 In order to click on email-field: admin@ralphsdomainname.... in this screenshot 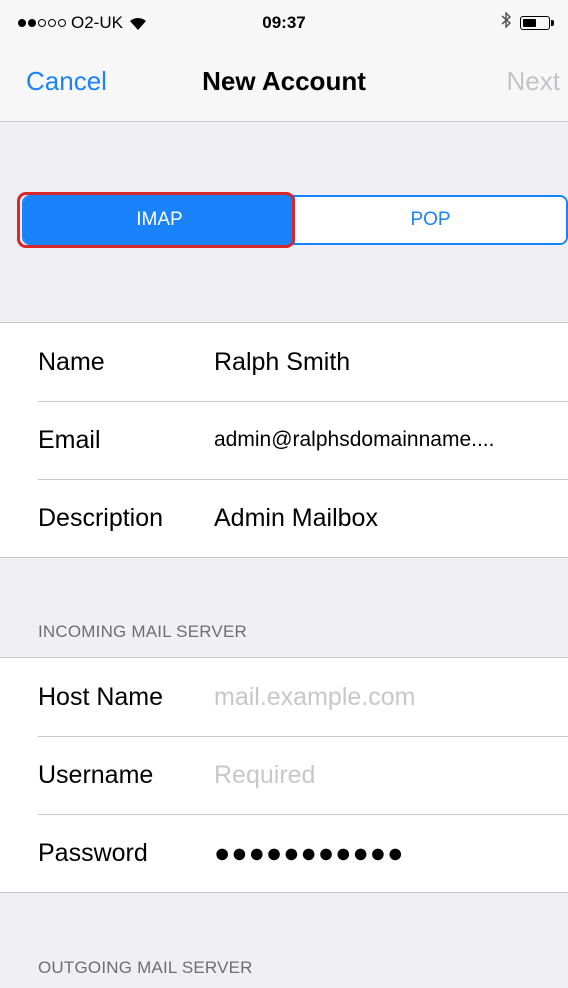, I will do `click(354, 440)`.